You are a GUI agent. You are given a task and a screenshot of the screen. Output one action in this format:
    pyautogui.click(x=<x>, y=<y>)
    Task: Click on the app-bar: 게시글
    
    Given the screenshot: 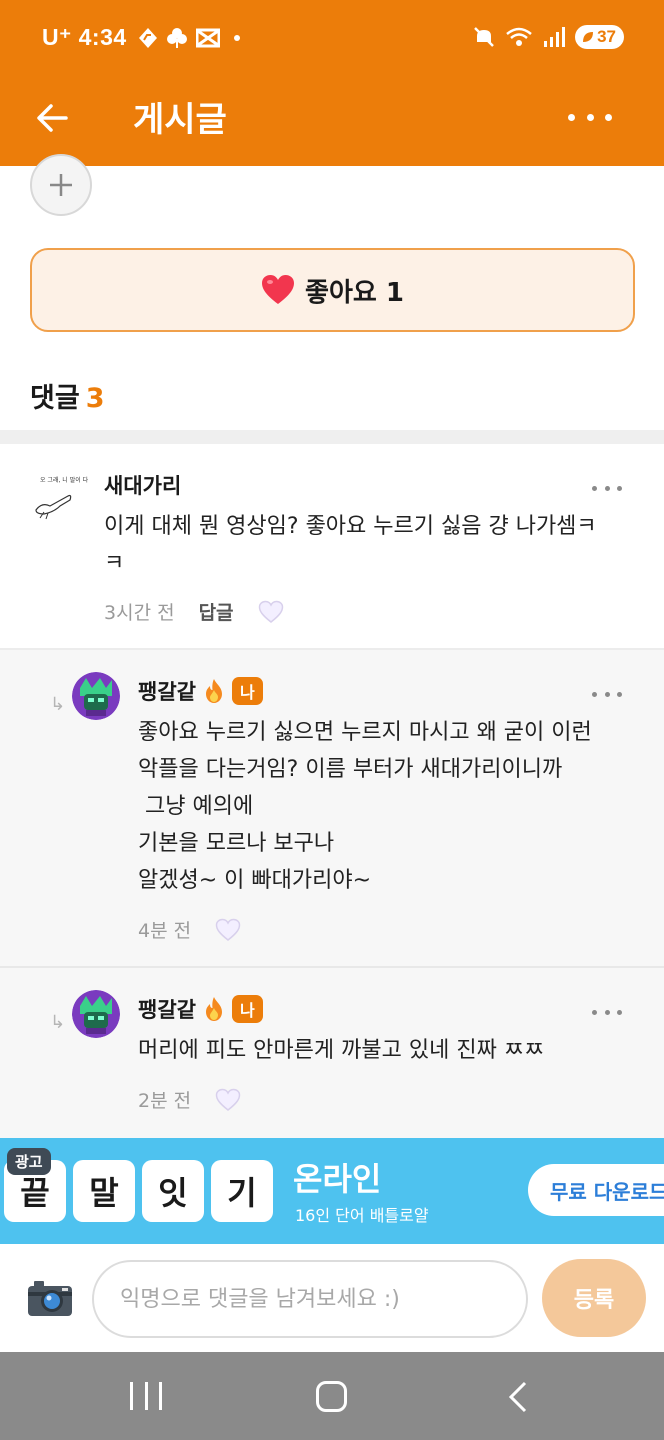 What is the action you would take?
    pyautogui.click(x=332, y=122)
    